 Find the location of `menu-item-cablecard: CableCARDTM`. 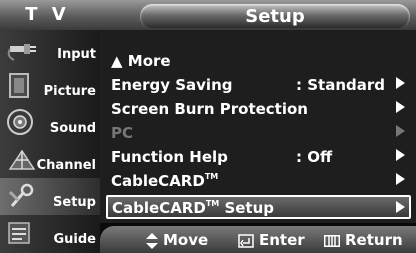

menu-item-cablecard: CableCARDTM is located at coordinates (261, 181).